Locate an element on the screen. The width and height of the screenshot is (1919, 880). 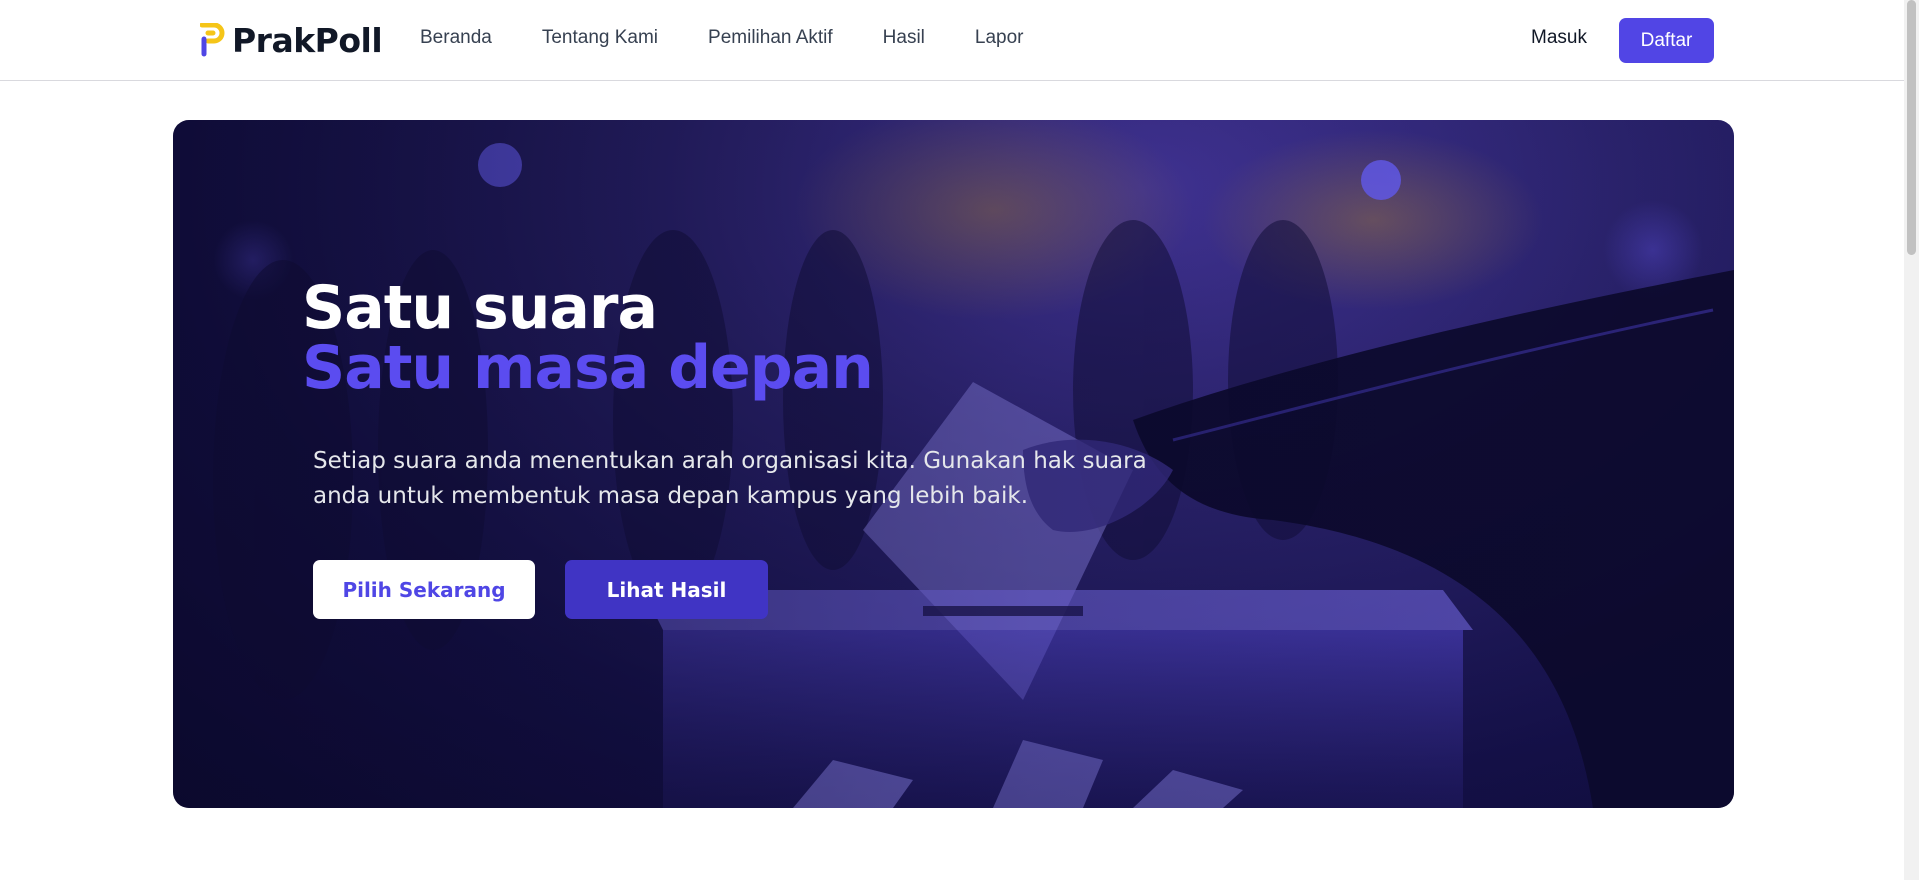
login-link: Masuk is located at coordinates (1559, 38).